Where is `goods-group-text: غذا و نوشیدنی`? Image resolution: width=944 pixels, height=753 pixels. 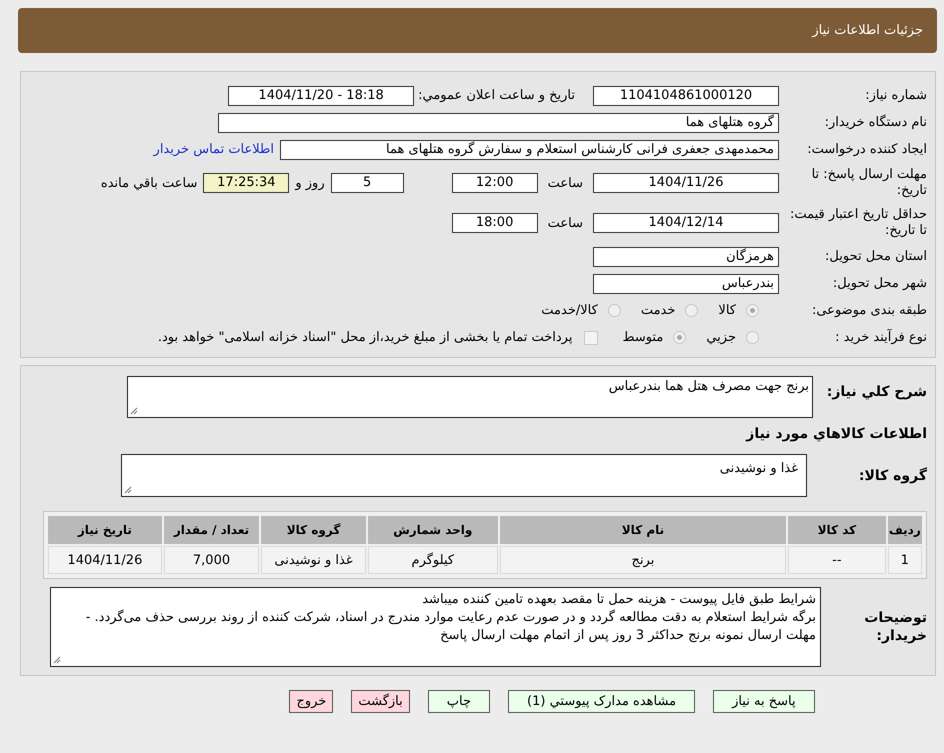
goods-group-text: غذا و نوشیدنی is located at coordinates (759, 468).